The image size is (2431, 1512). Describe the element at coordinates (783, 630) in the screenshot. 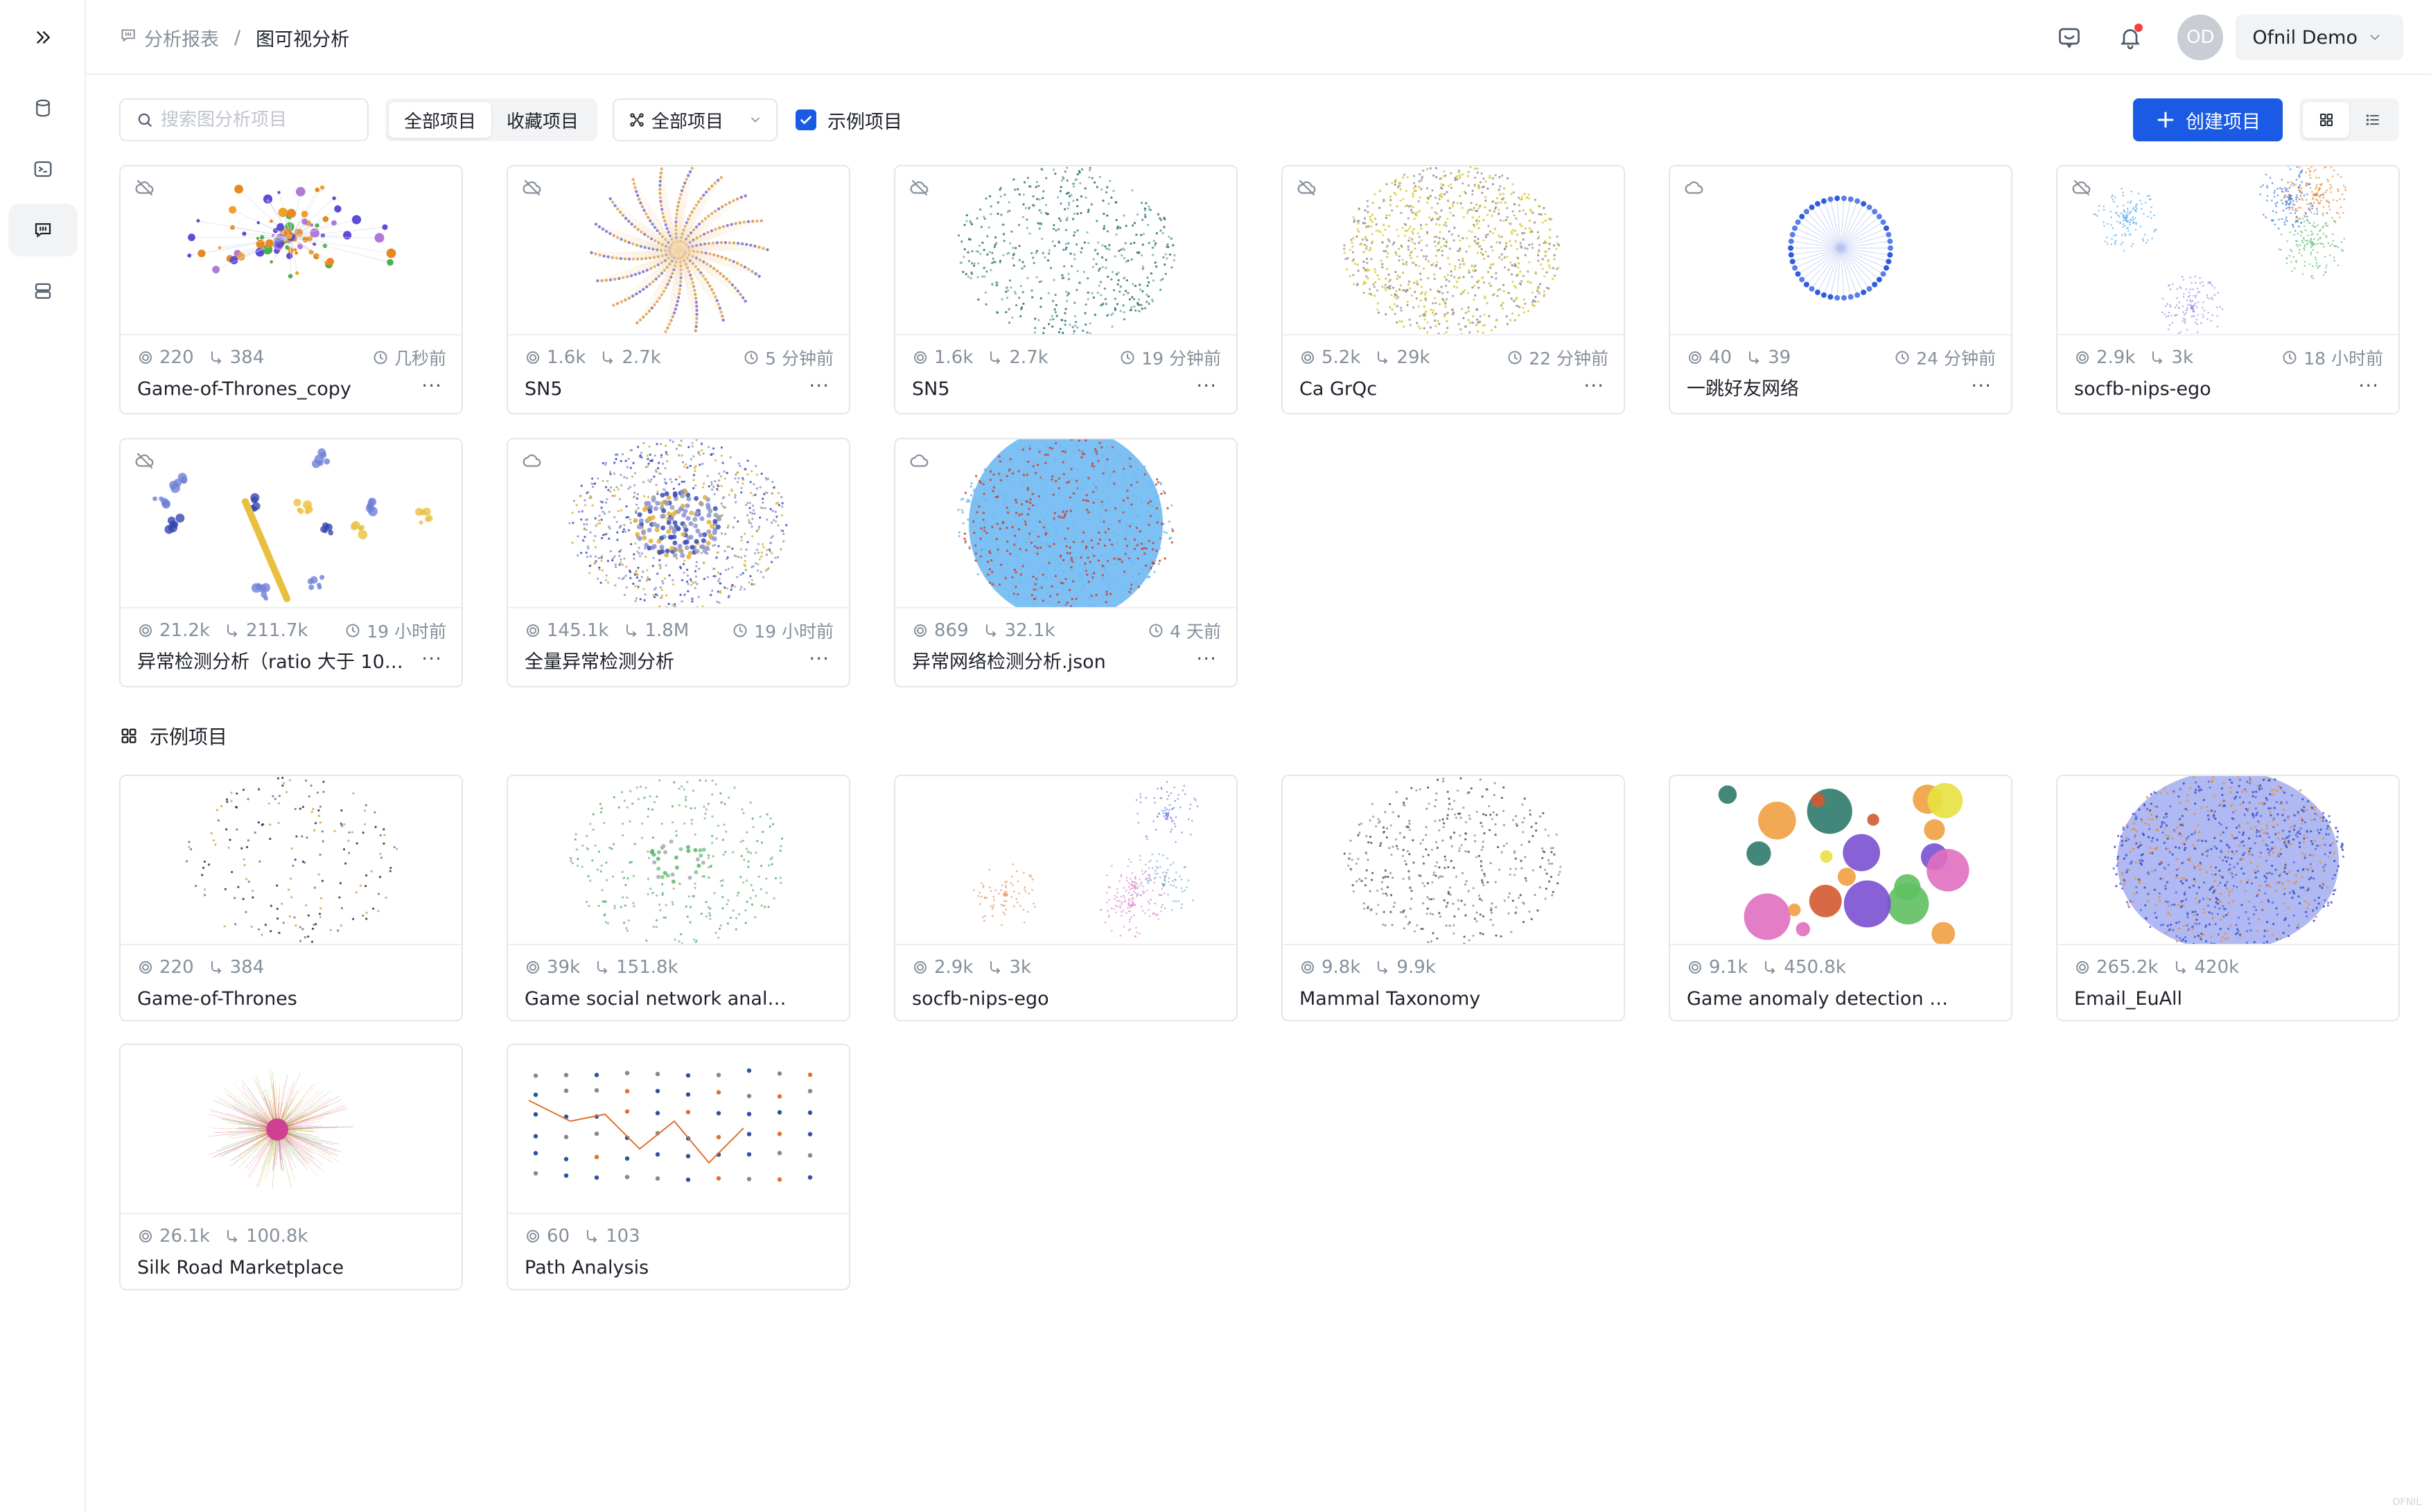

I see `updated-time: 19 小时前` at that location.